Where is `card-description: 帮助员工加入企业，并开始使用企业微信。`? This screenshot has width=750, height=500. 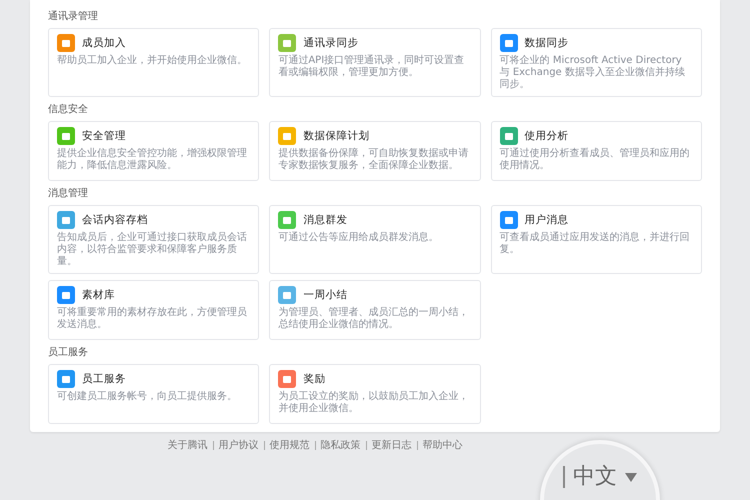
card-description: 帮助员工加入企业，并开始使用企业微信。 is located at coordinates (152, 61).